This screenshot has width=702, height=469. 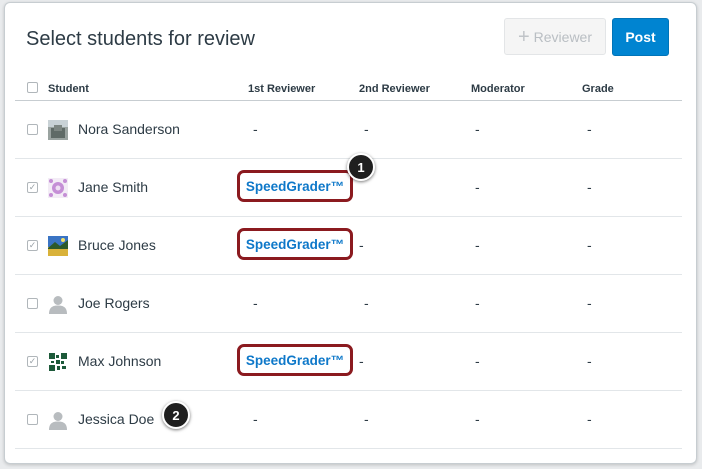 I want to click on qr-avatar-icon, so click(x=58, y=362).